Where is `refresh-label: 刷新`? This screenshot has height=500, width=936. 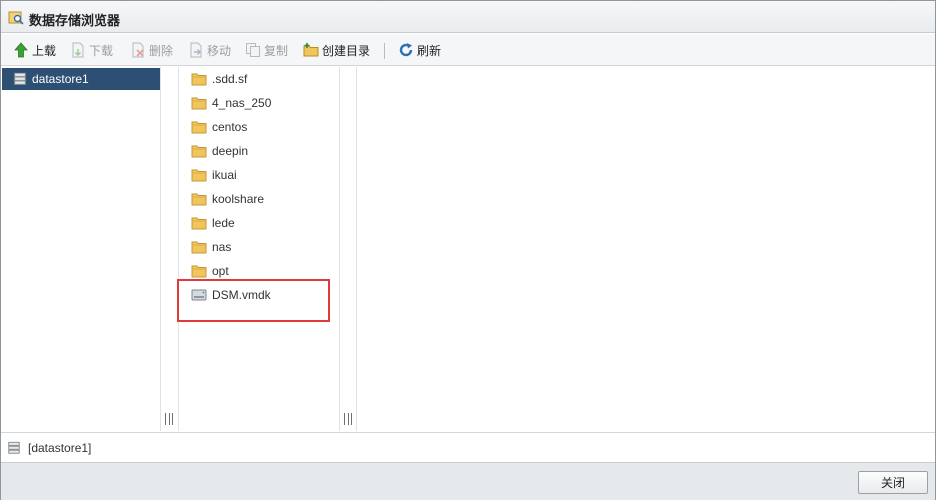 refresh-label: 刷新 is located at coordinates (429, 50).